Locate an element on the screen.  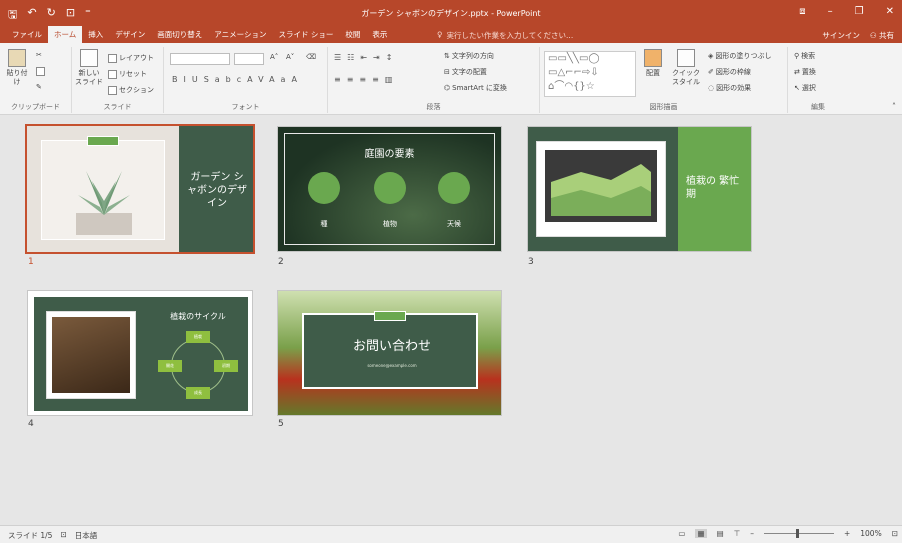
signin-link: サインイン is located at coordinates (841, 35).